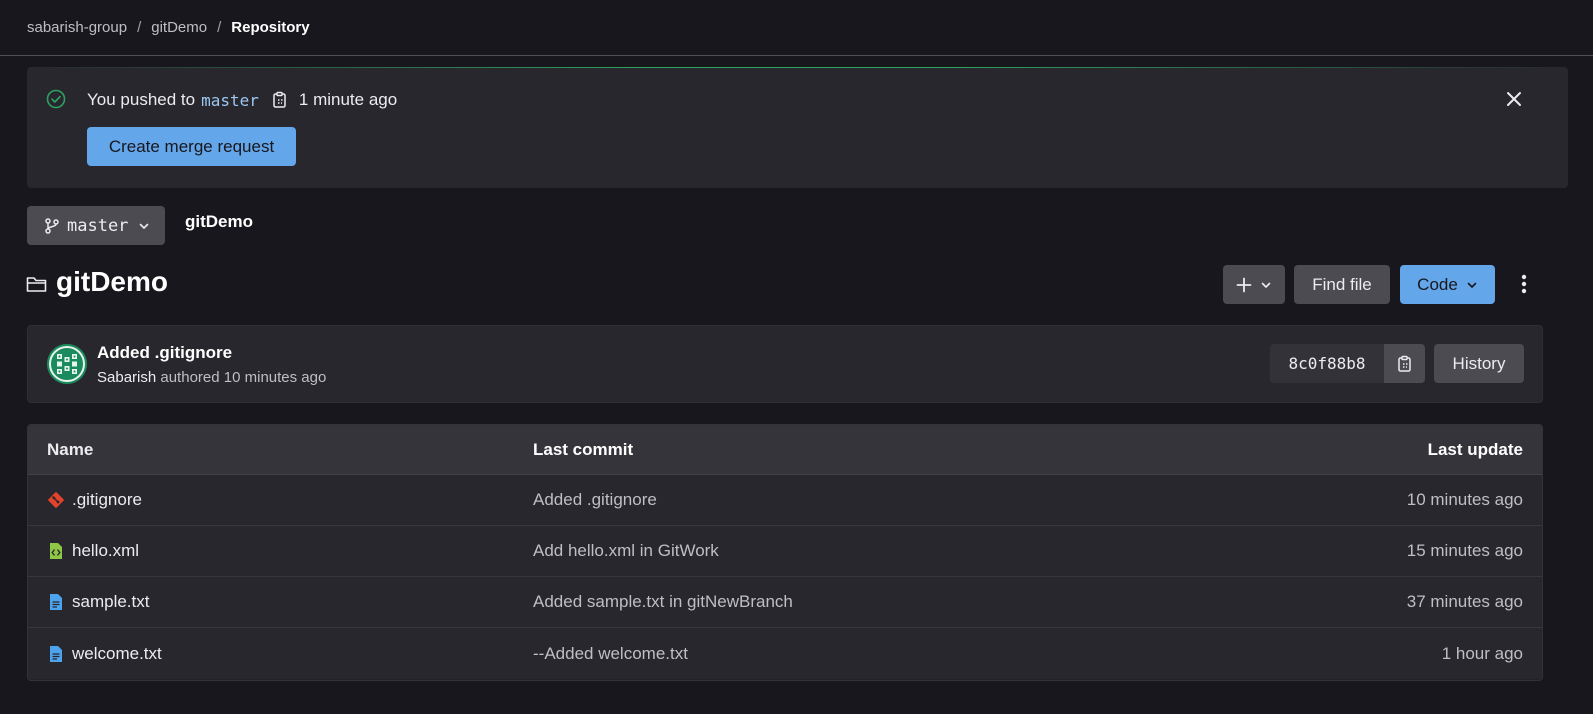 The height and width of the screenshot is (714, 1593). I want to click on breadcrumb: sabarish-group / gitDemo / Repository, so click(796, 28).